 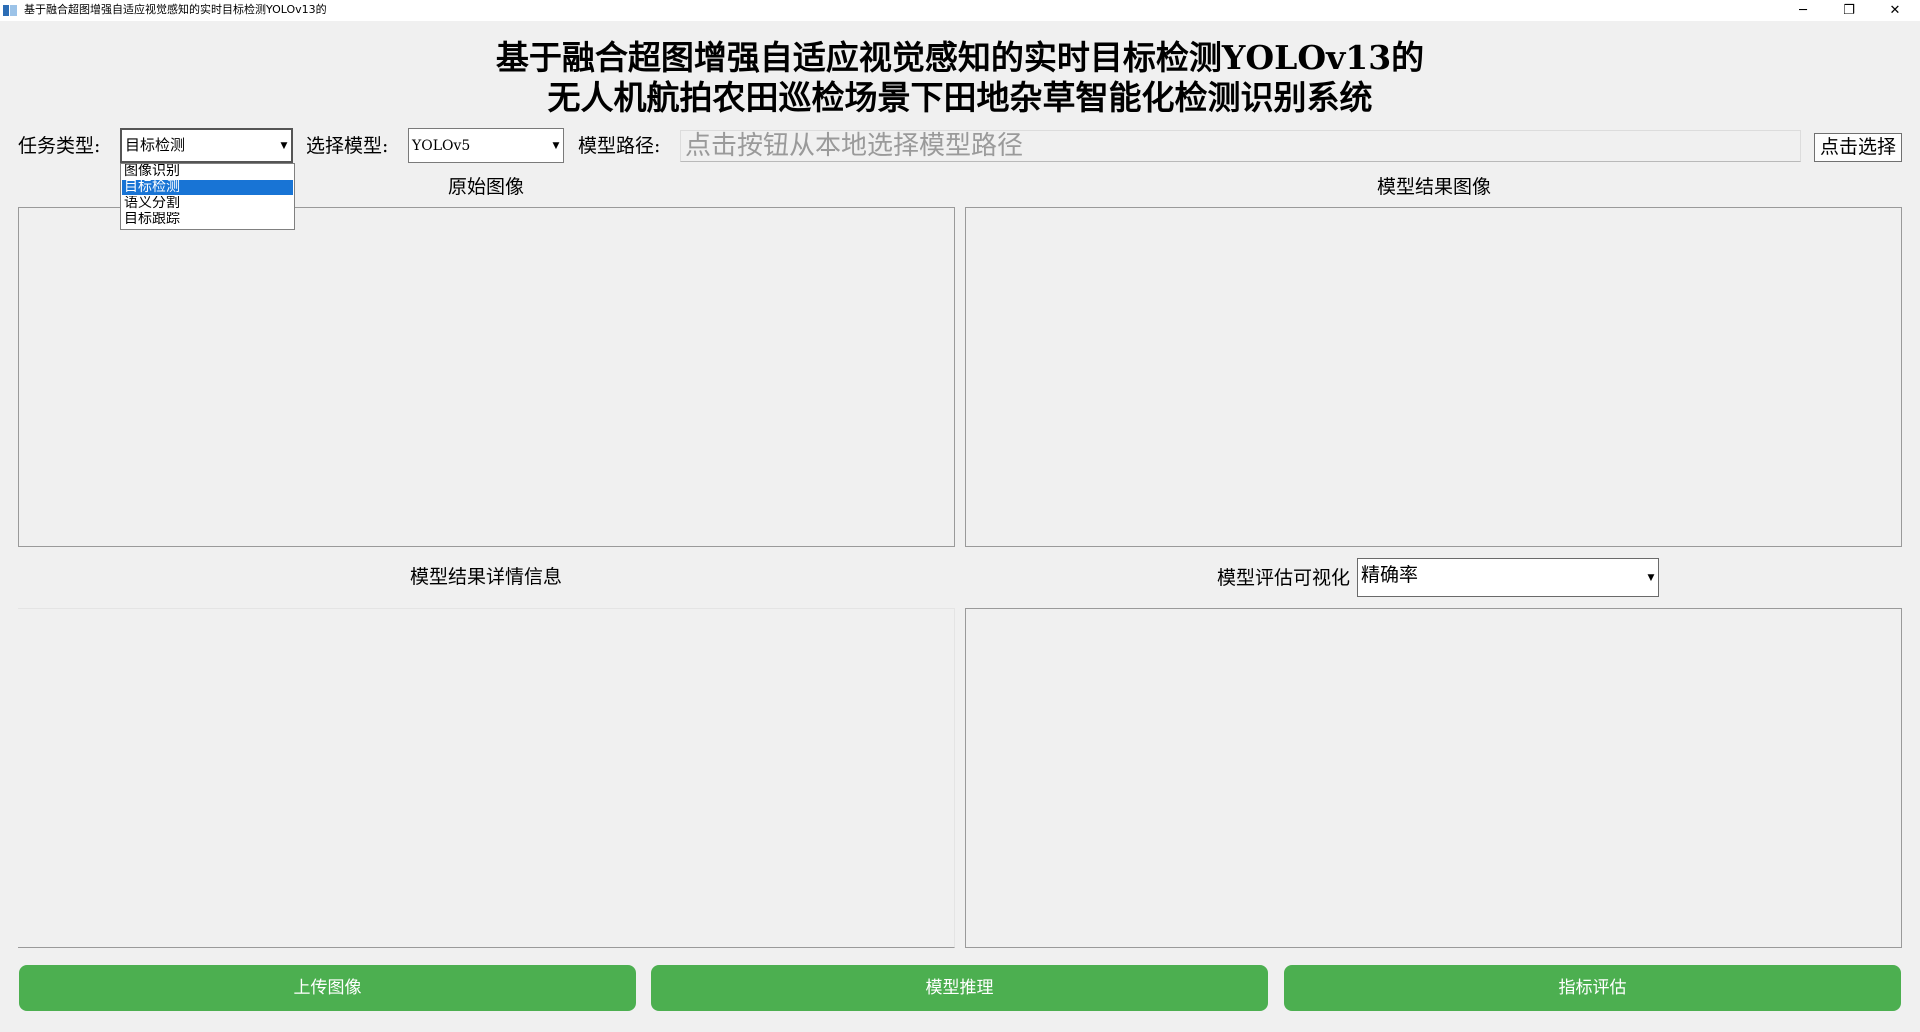 What do you see at coordinates (1592, 988) in the screenshot?
I see `metric-evaluation-button: 指标评估` at bounding box center [1592, 988].